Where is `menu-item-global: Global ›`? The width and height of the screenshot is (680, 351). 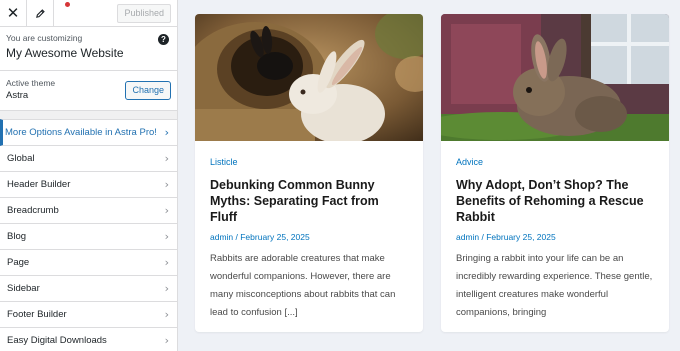
menu-item-global: Global › is located at coordinates (88, 159).